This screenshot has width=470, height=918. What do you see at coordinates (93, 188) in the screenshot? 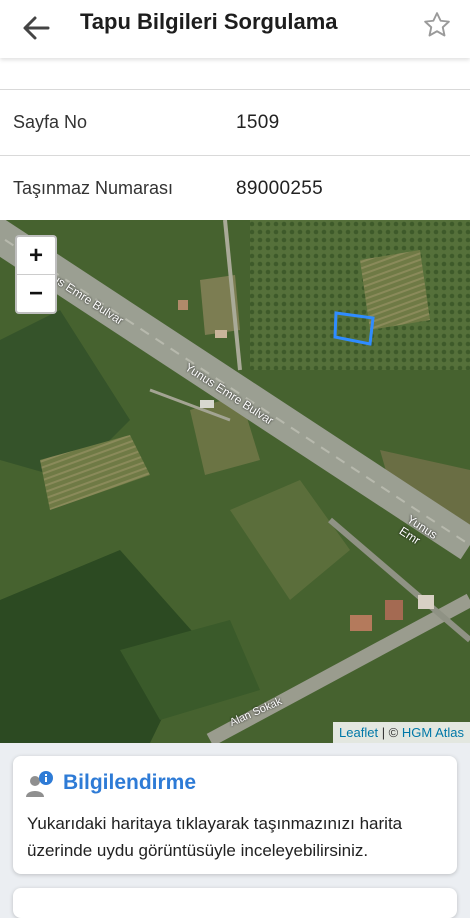
I see `row-label: Taşınmaz Numarası` at bounding box center [93, 188].